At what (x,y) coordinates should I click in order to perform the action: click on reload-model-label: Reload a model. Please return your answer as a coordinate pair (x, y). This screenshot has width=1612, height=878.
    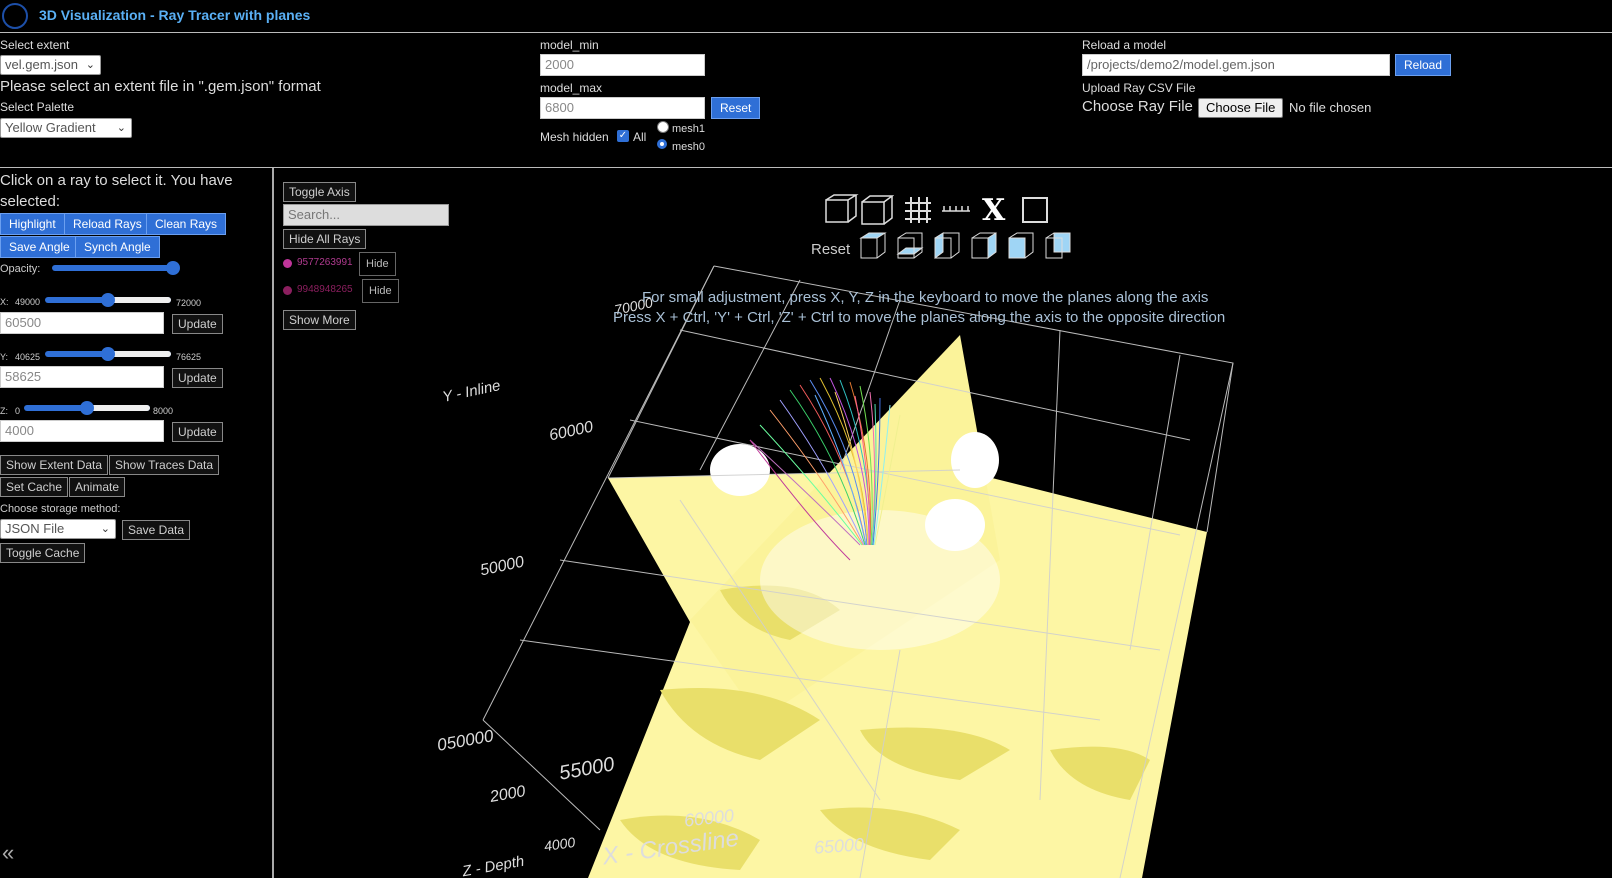
    Looking at the image, I should click on (1124, 45).